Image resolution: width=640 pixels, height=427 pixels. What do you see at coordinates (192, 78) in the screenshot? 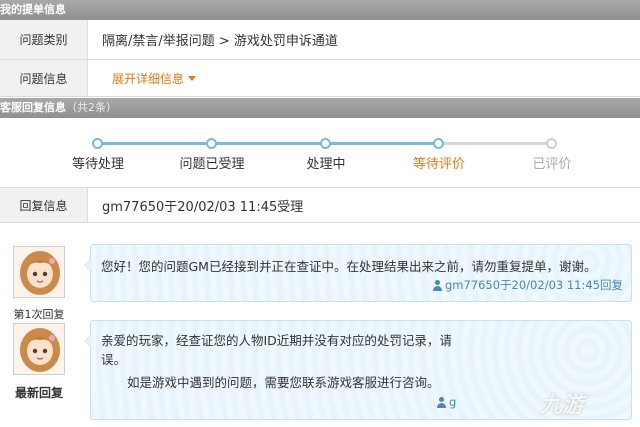
I see `caret-down-icon` at bounding box center [192, 78].